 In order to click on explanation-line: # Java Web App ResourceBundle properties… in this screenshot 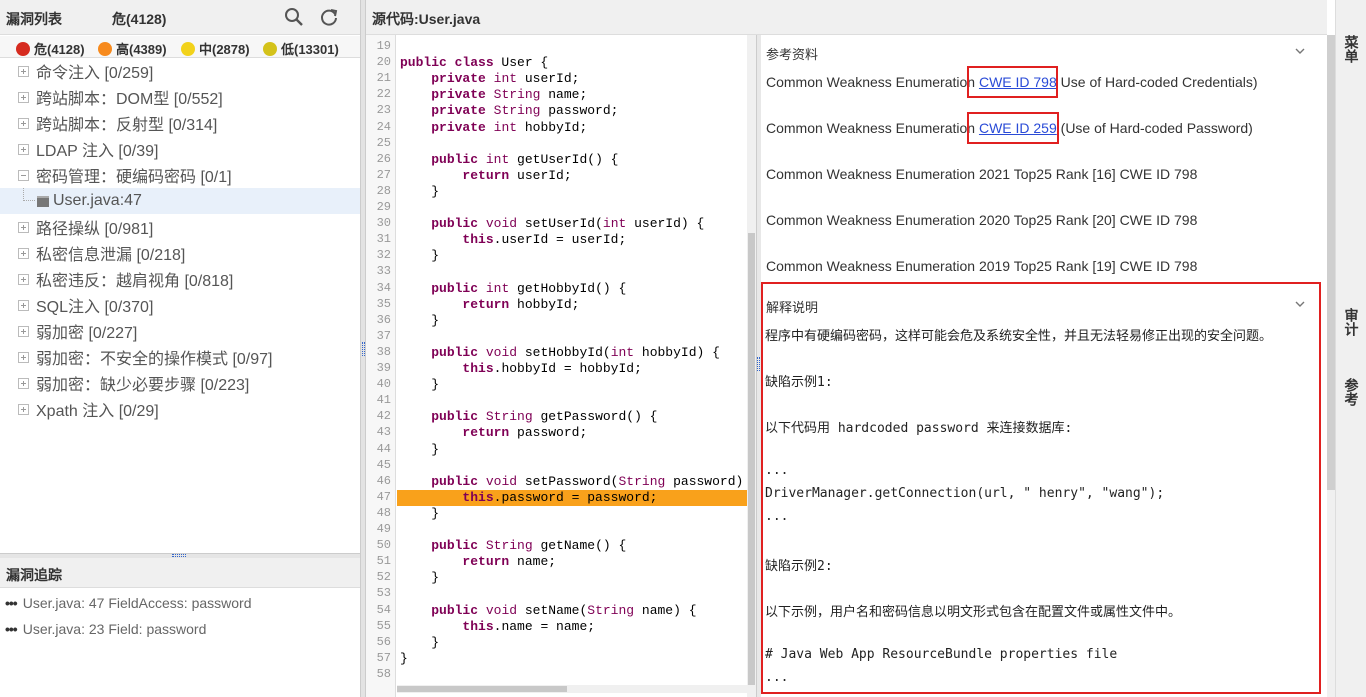, I will do `click(941, 654)`.